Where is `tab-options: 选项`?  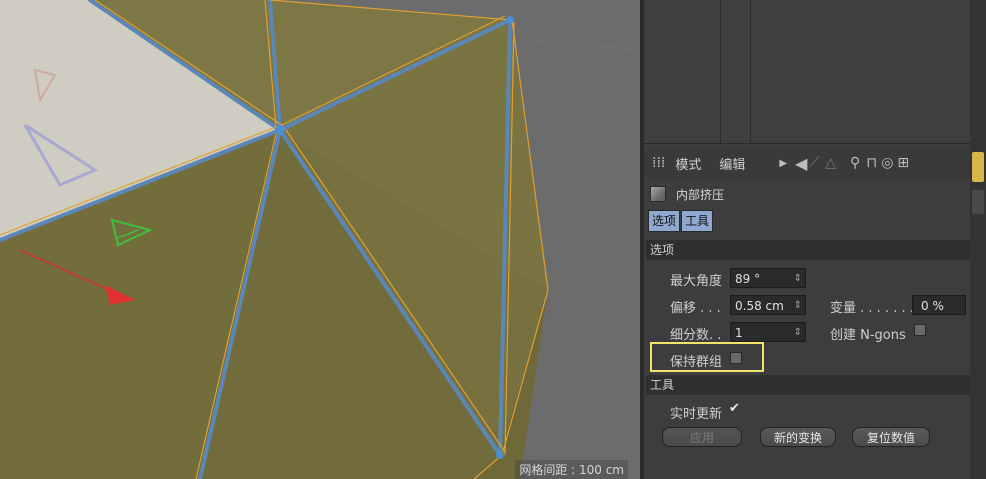 tab-options: 选项 is located at coordinates (664, 221).